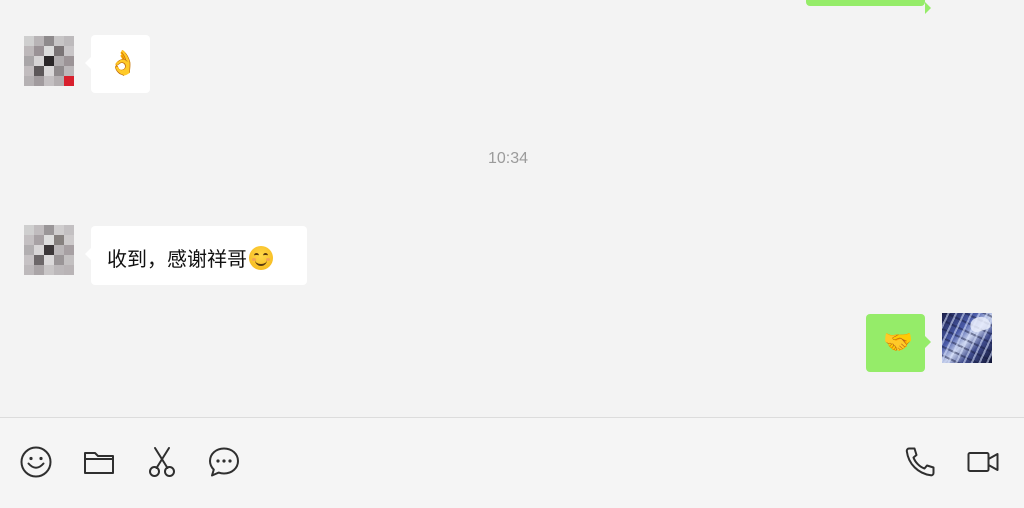  What do you see at coordinates (261, 258) in the screenshot?
I see `smile-emoji` at bounding box center [261, 258].